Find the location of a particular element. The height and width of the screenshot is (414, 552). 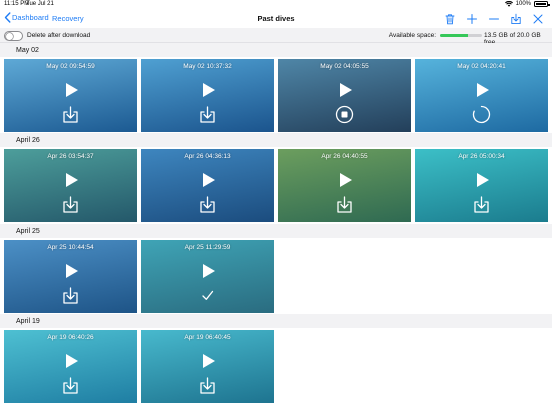

loading-spinner-icon is located at coordinates (481, 114).